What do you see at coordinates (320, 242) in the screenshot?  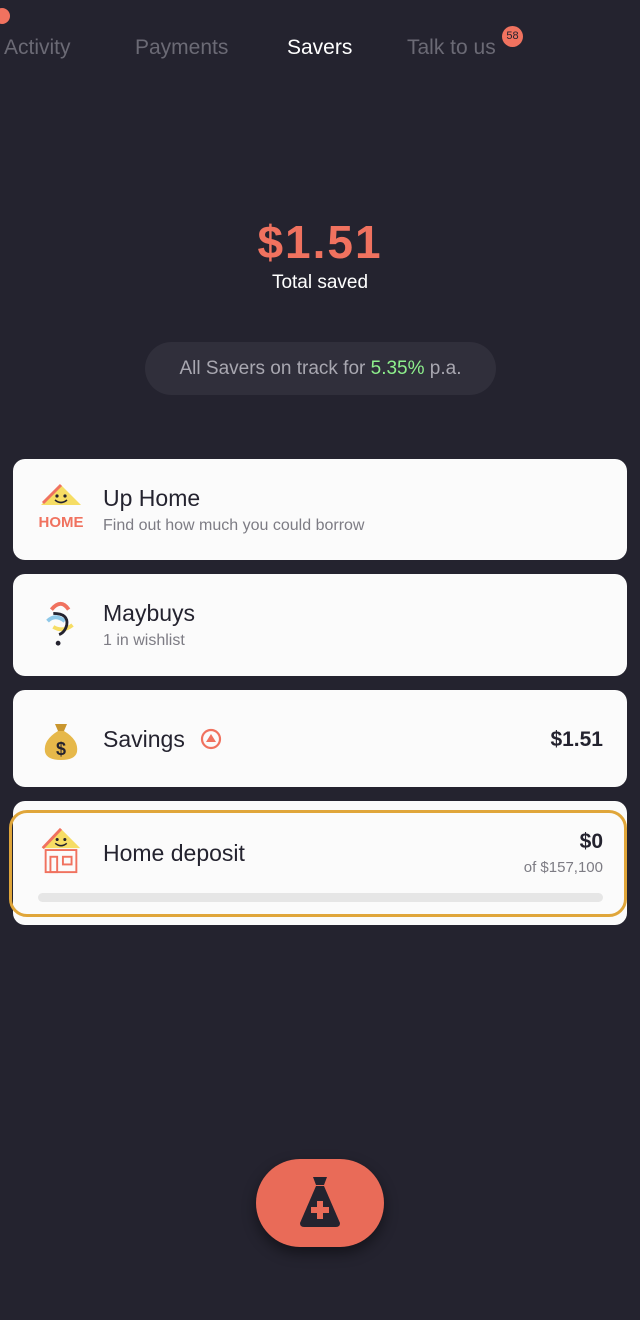 I see `total-saved-amount: $1.51` at bounding box center [320, 242].